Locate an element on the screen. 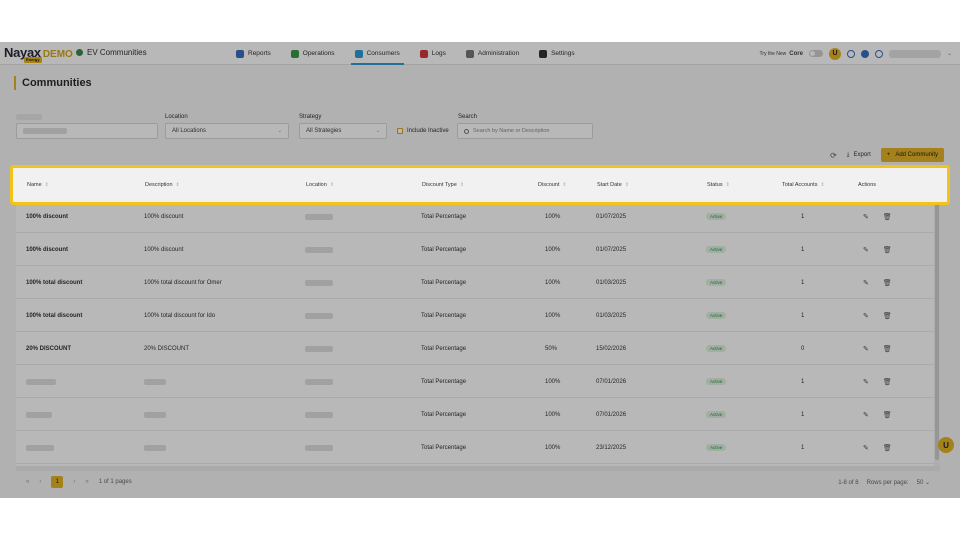 This screenshot has width=960, height=540. table-row: Total Percentage 100% 23/12/2025 Active 1 ✎ 🗑︎ is located at coordinates (478, 447).